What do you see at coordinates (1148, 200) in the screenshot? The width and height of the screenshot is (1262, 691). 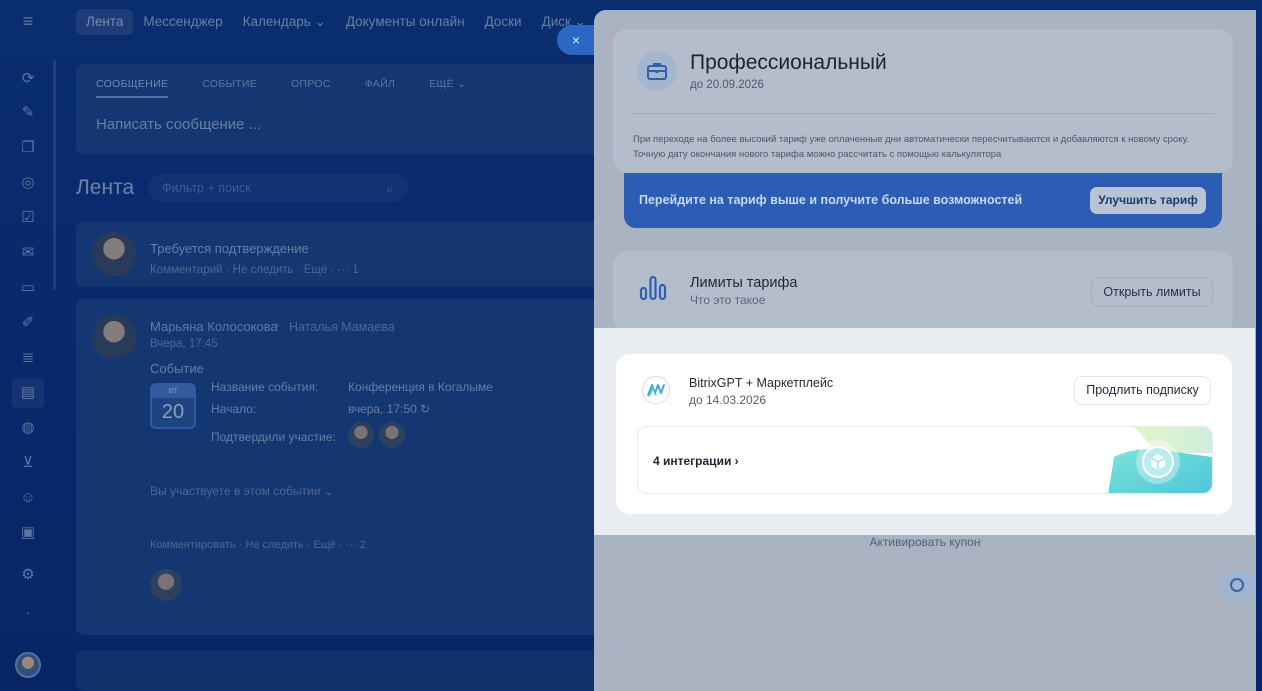 I see `upgrade-button: Улучшить тариф` at bounding box center [1148, 200].